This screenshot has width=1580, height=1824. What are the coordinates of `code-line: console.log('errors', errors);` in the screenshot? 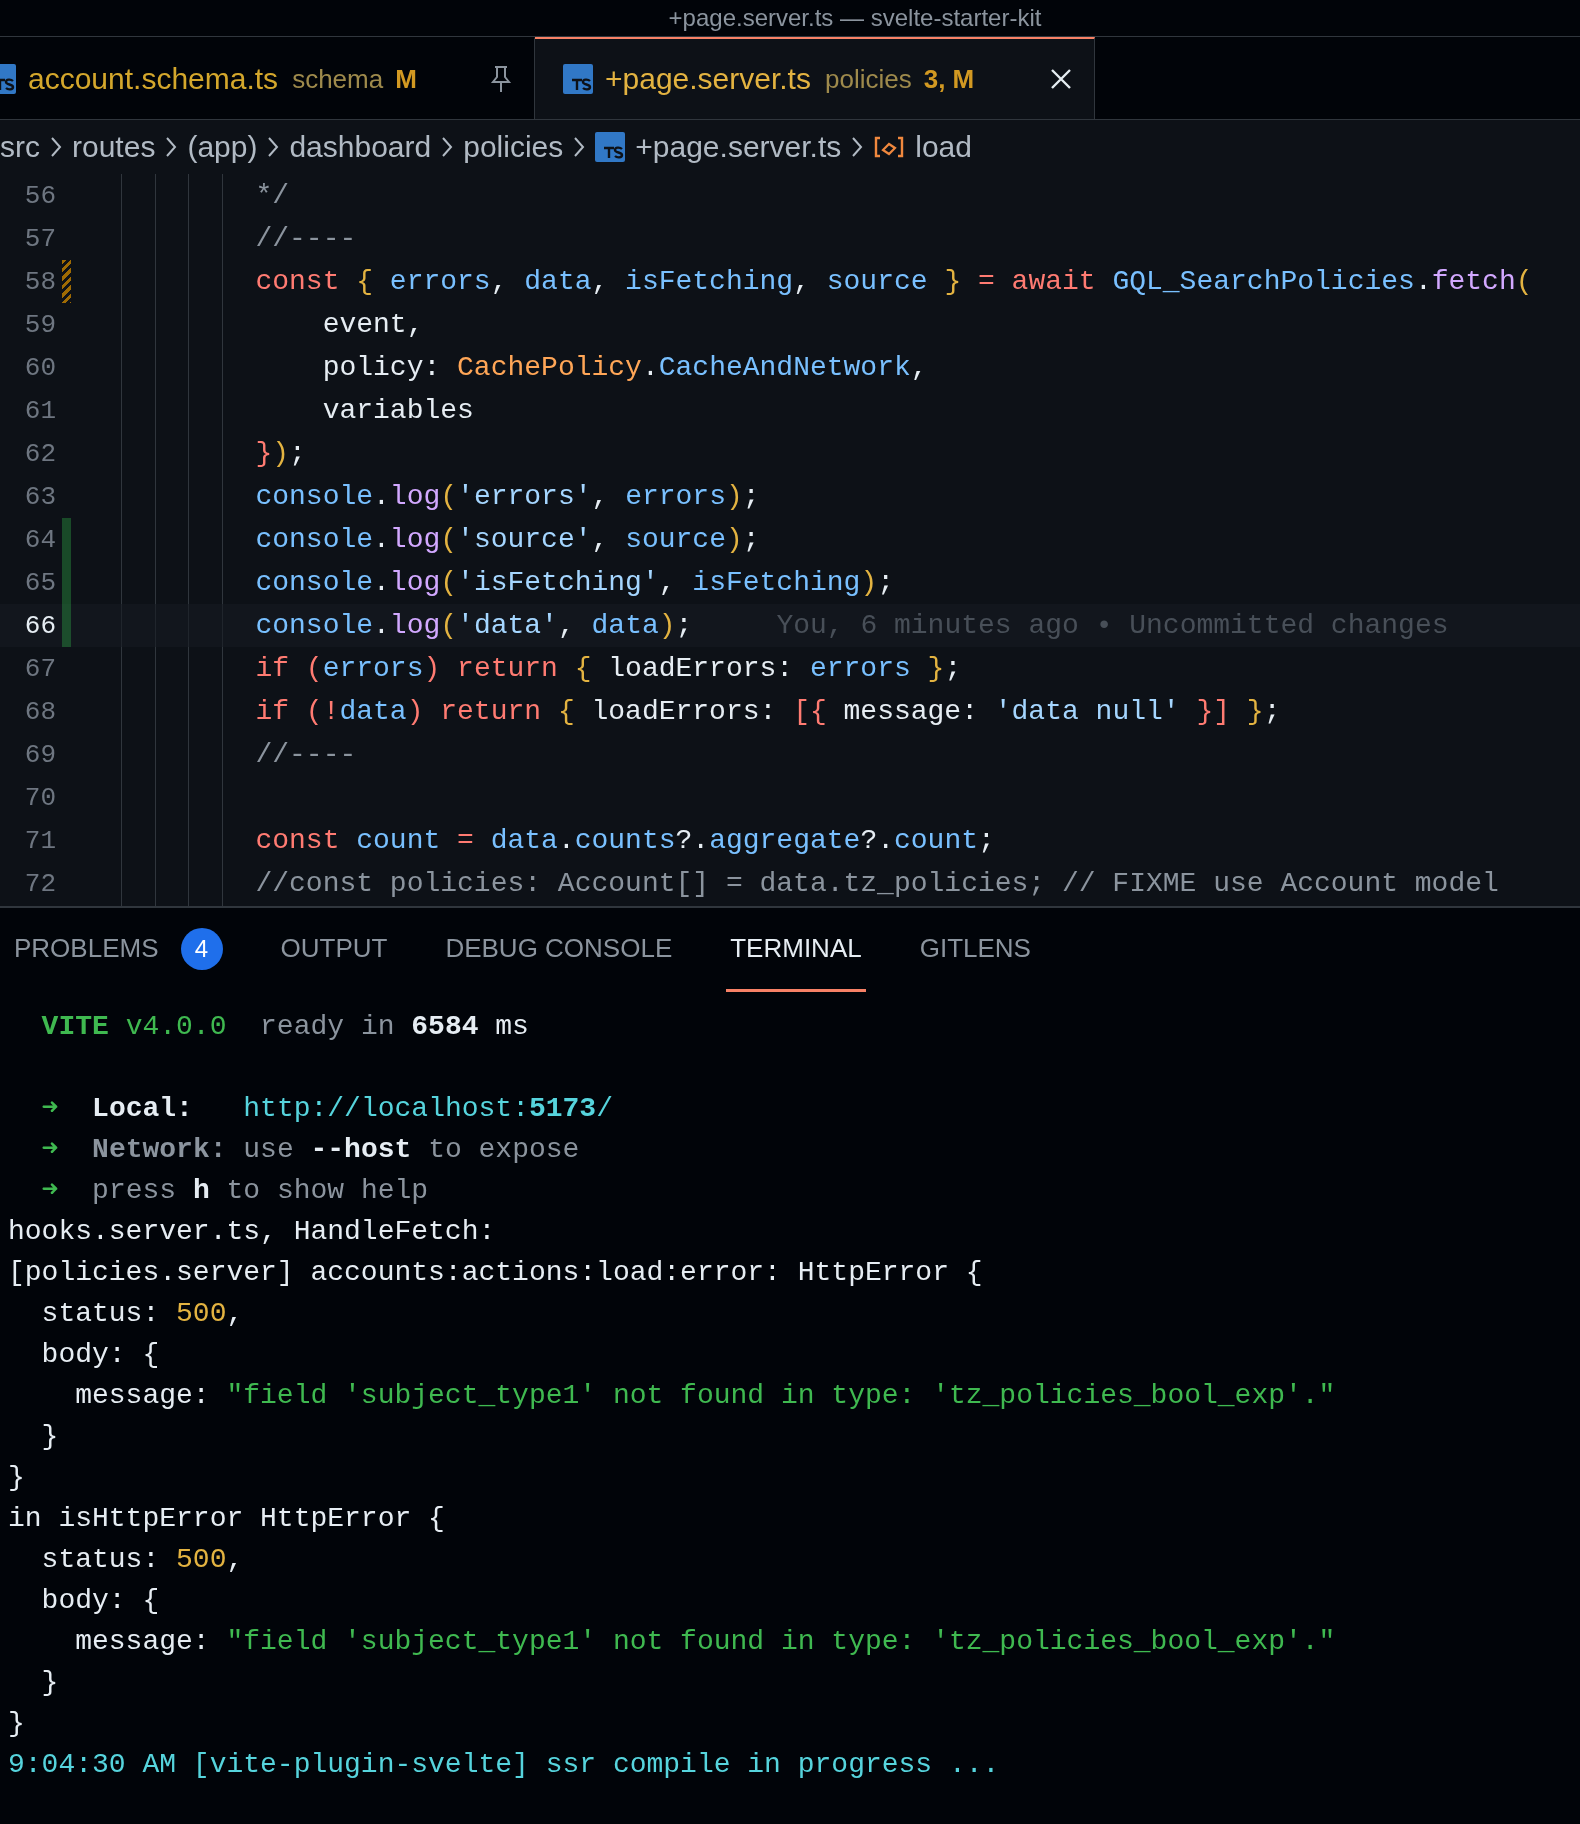 It's located at (507, 496).